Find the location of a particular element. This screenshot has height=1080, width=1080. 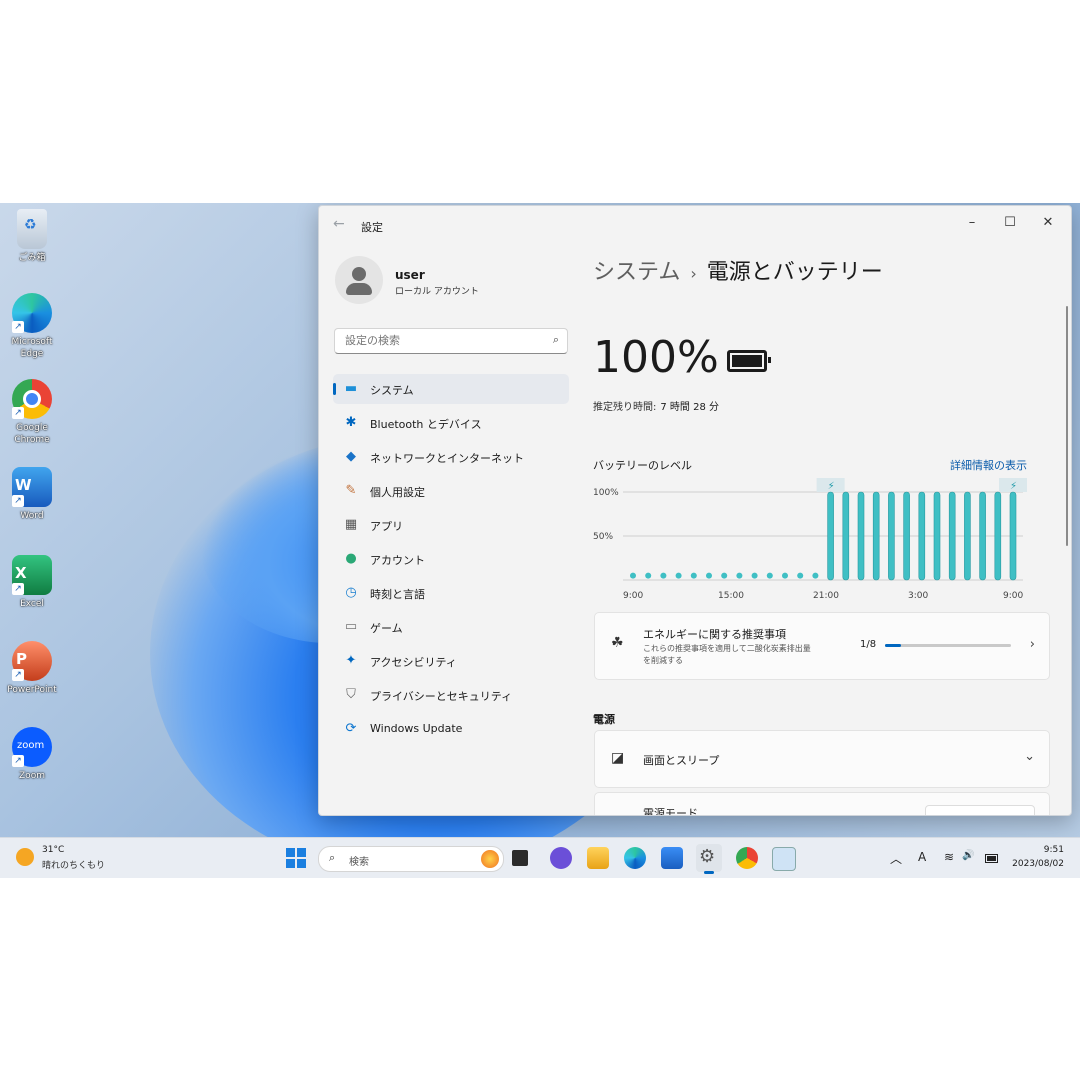

desktop-icon-recycle-bin: ♻ ごみ箱 is located at coordinates (32, 236).